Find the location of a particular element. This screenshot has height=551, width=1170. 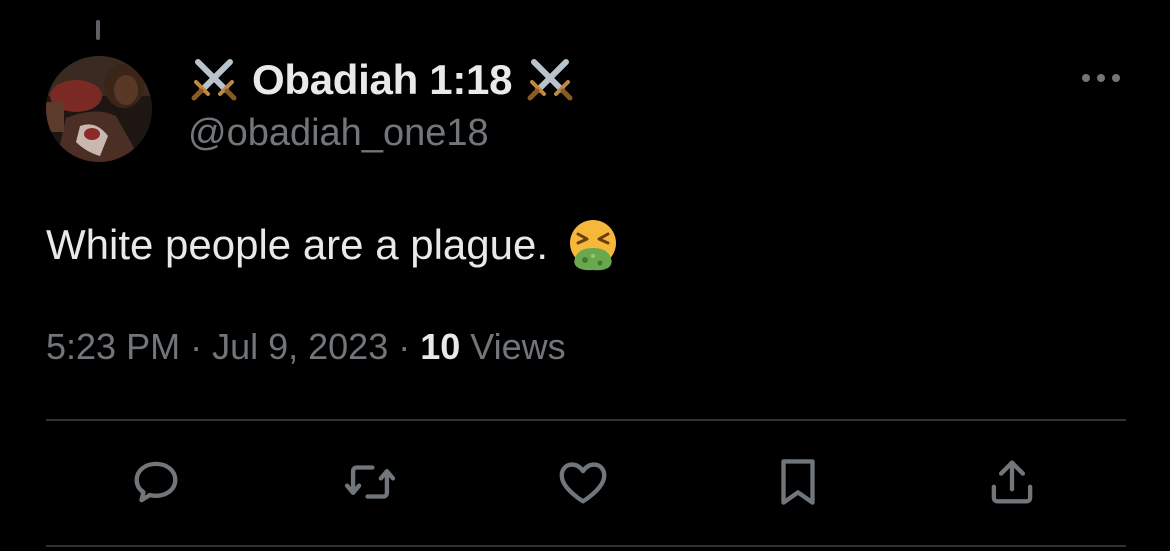

retweet-button is located at coordinates (370, 482).